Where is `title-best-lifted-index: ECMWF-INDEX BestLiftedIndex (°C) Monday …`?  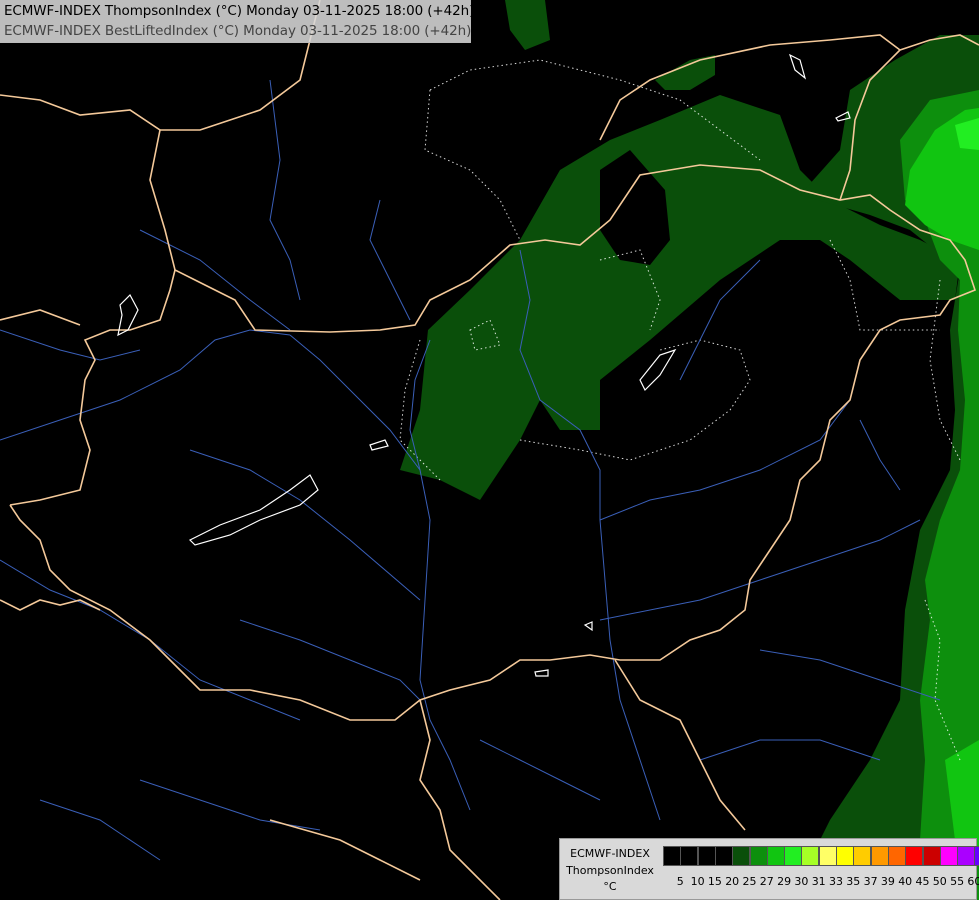 title-best-lifted-index: ECMWF-INDEX BestLiftedIndex (°C) Monday … is located at coordinates (238, 31).